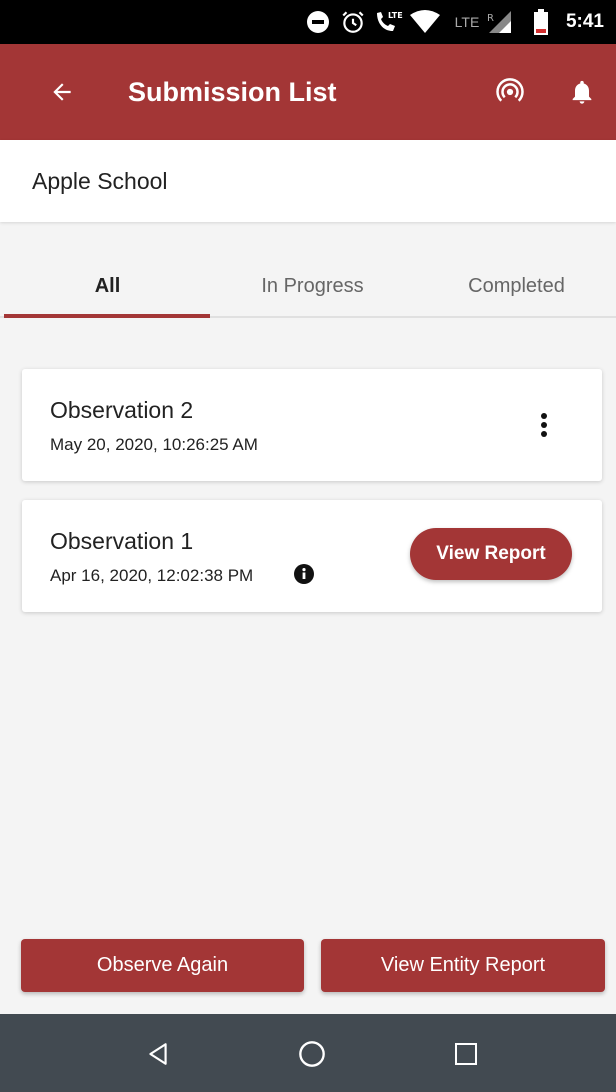 The width and height of the screenshot is (616, 1092). Describe the element at coordinates (353, 22) in the screenshot. I see `alarm-icon` at that location.